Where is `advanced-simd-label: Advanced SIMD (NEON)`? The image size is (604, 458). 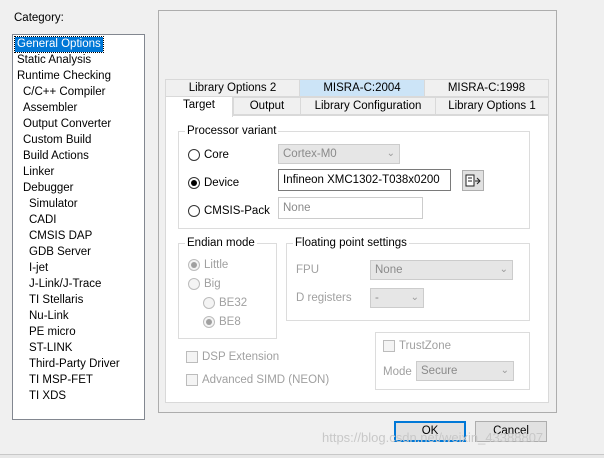 advanced-simd-label: Advanced SIMD (NEON) is located at coordinates (266, 380).